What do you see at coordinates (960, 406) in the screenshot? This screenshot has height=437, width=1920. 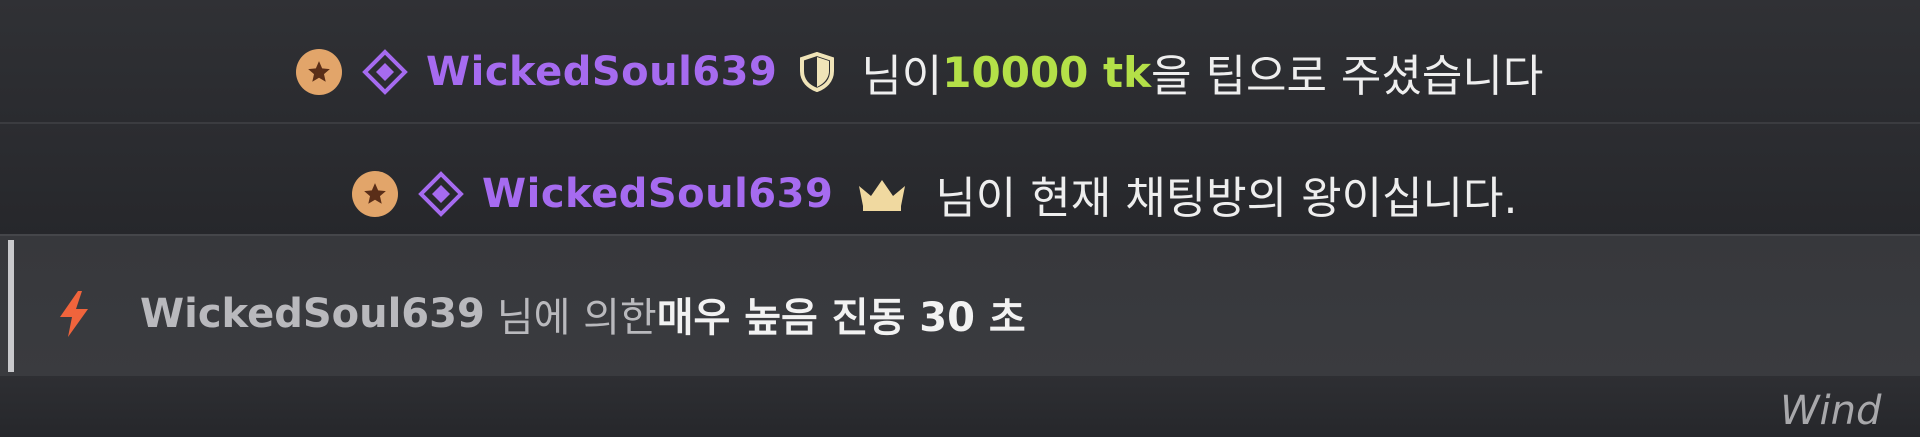 I see `chat-row-empty` at bounding box center [960, 406].